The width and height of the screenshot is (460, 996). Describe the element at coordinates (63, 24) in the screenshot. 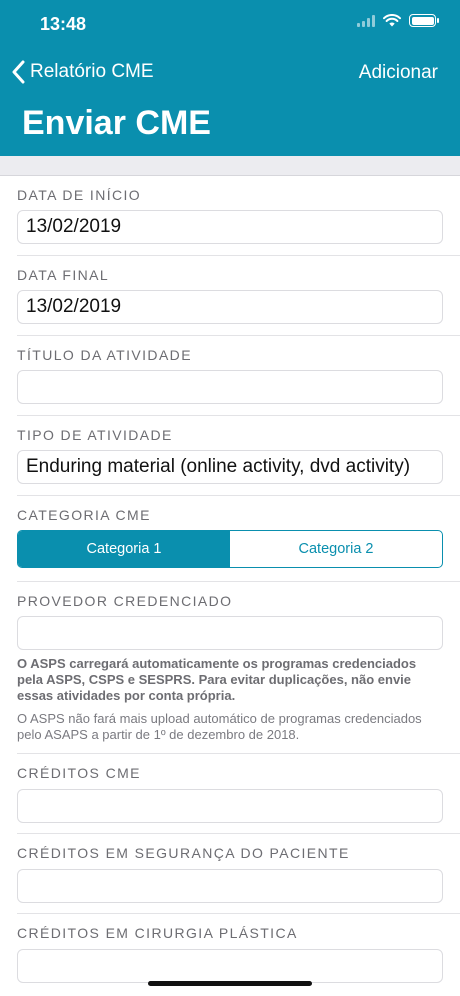

I see `status-time: 13:48` at that location.